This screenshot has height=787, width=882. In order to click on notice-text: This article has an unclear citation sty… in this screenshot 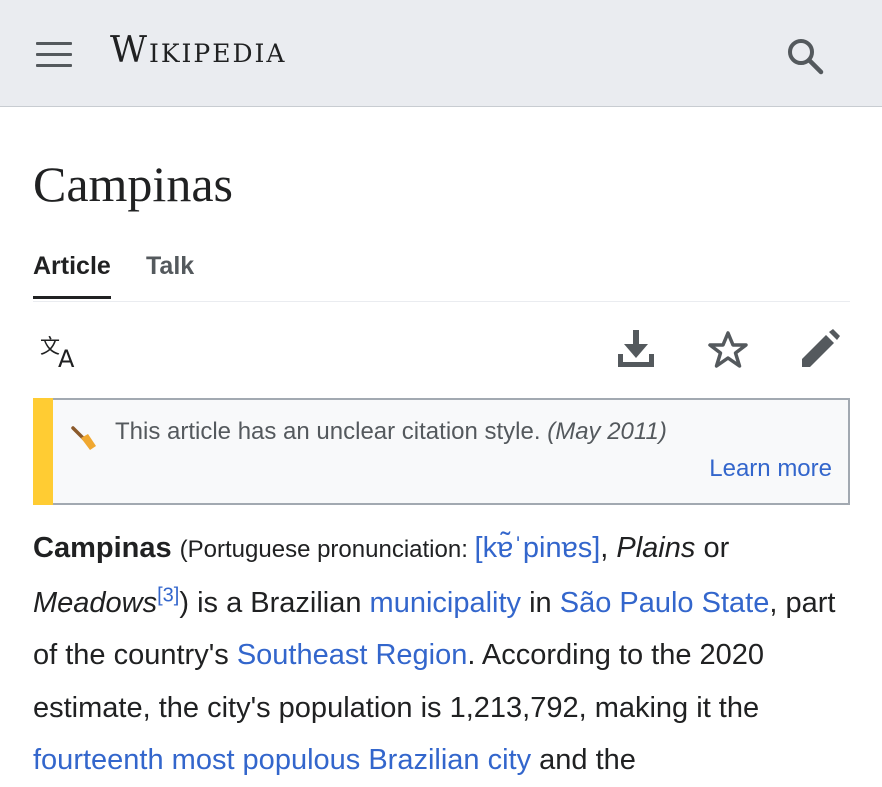, I will do `click(391, 432)`.